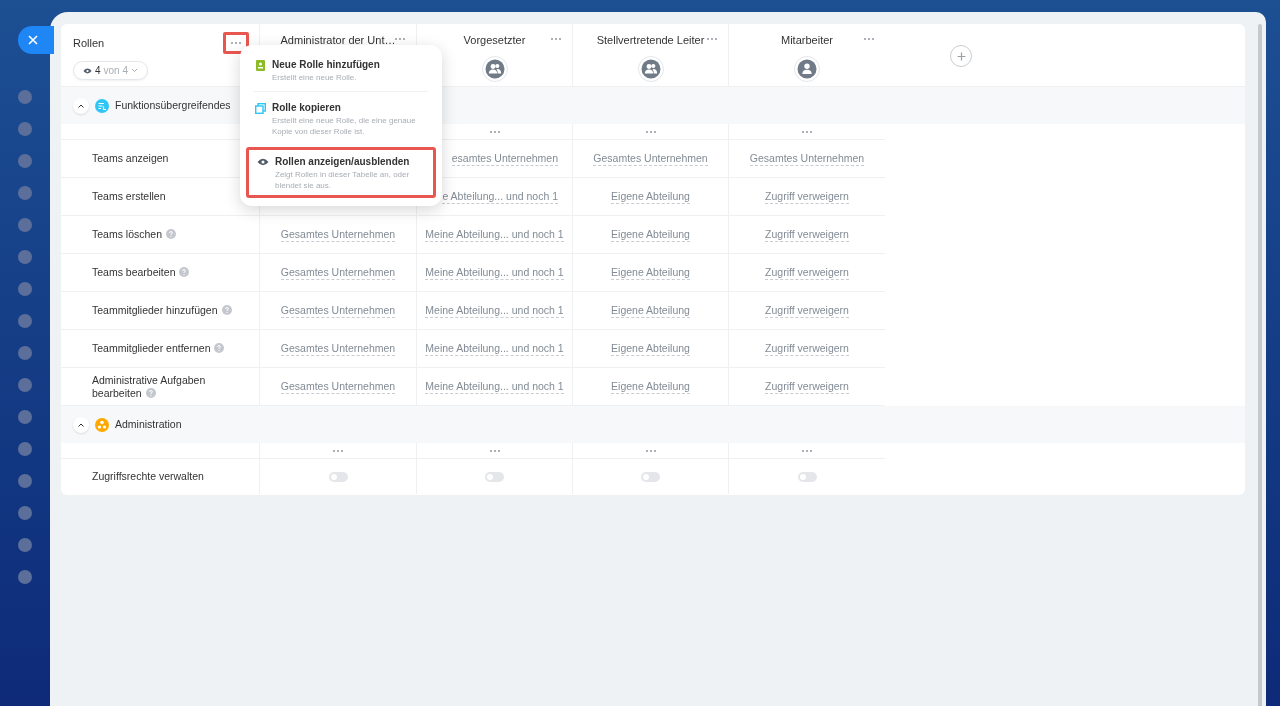  What do you see at coordinates (326, 65) in the screenshot?
I see `menu-item-title: Neue Rolle hinzufügen` at bounding box center [326, 65].